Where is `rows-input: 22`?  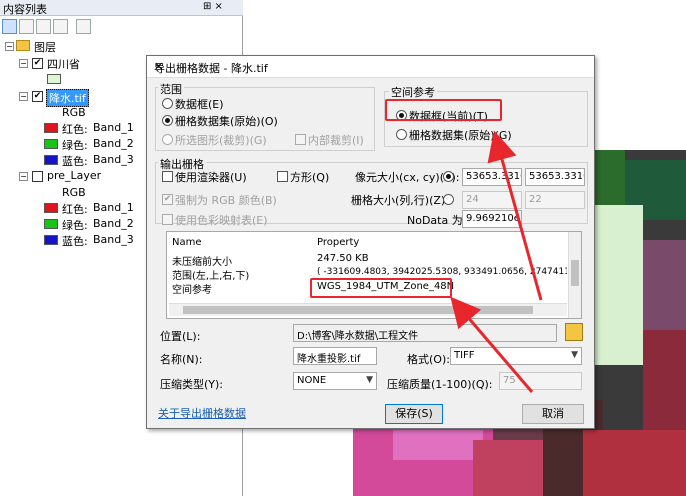
rows-input: 22 is located at coordinates (555, 200).